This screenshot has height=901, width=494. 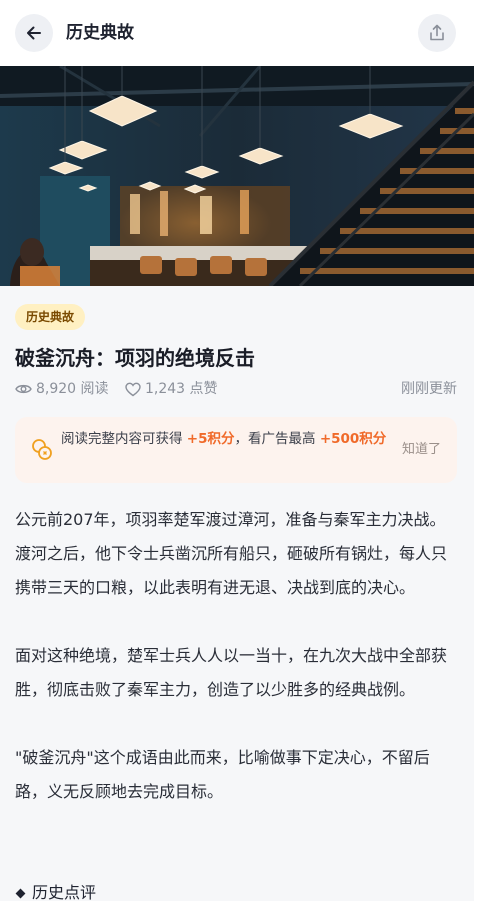 I want to click on share-button, so click(x=437, y=33).